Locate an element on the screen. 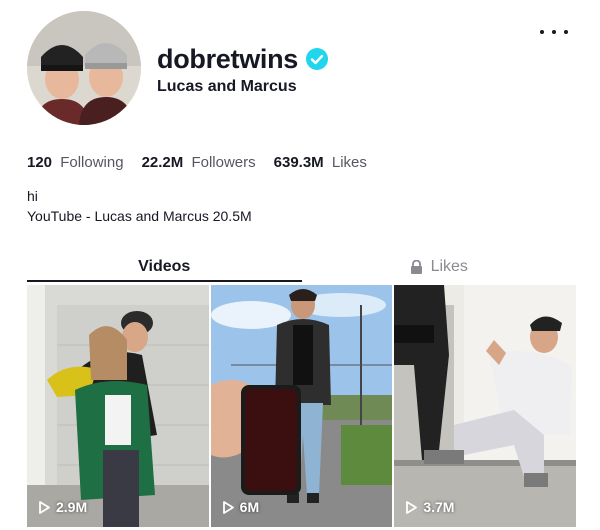 This screenshot has width=600, height=530. following-stat: 120 Following is located at coordinates (75, 162).